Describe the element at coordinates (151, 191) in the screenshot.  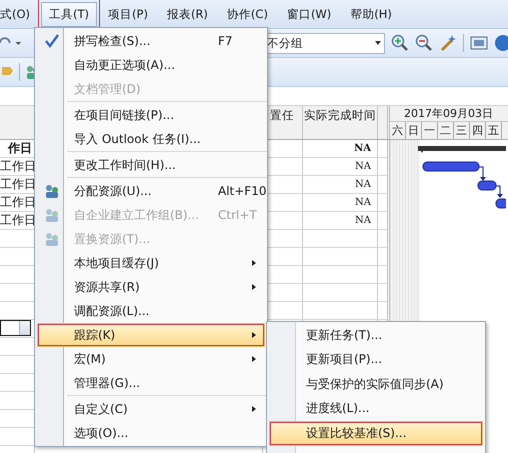
I see `menu-item: 分配资源(U)... Alt+F10` at that location.